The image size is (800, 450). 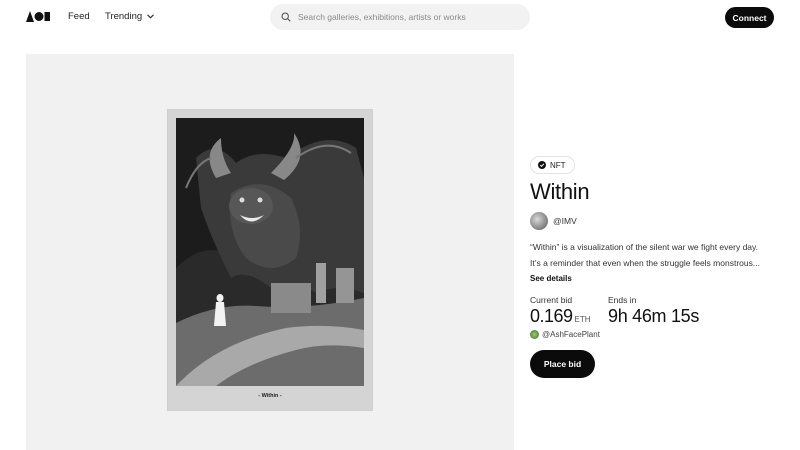 What do you see at coordinates (270, 396) in the screenshot?
I see `artwork-caption: - Within -` at bounding box center [270, 396].